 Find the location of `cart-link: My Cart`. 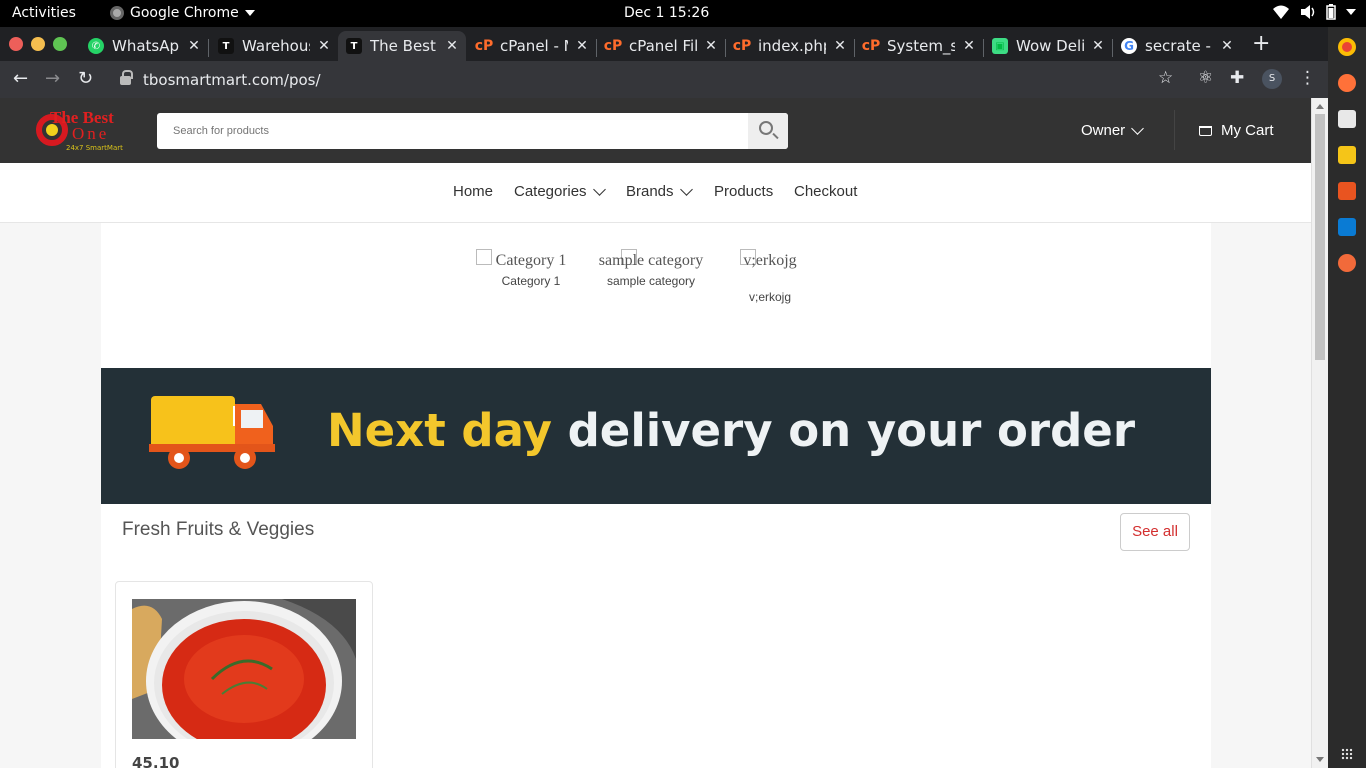

cart-link: My Cart is located at coordinates (1236, 130).